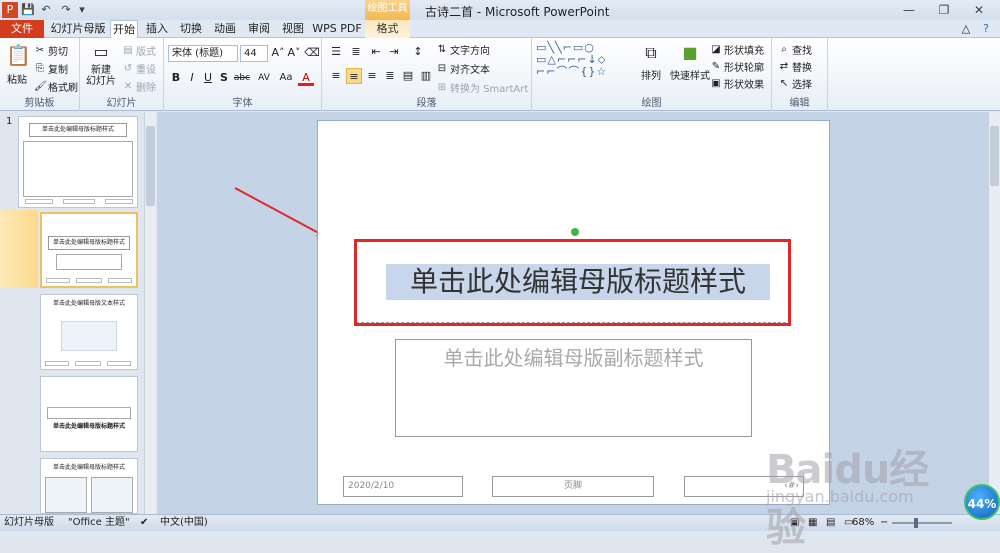 The height and width of the screenshot is (553, 1000). Describe the element at coordinates (982, 502) in the screenshot. I see `progress-badge: 44%` at that location.